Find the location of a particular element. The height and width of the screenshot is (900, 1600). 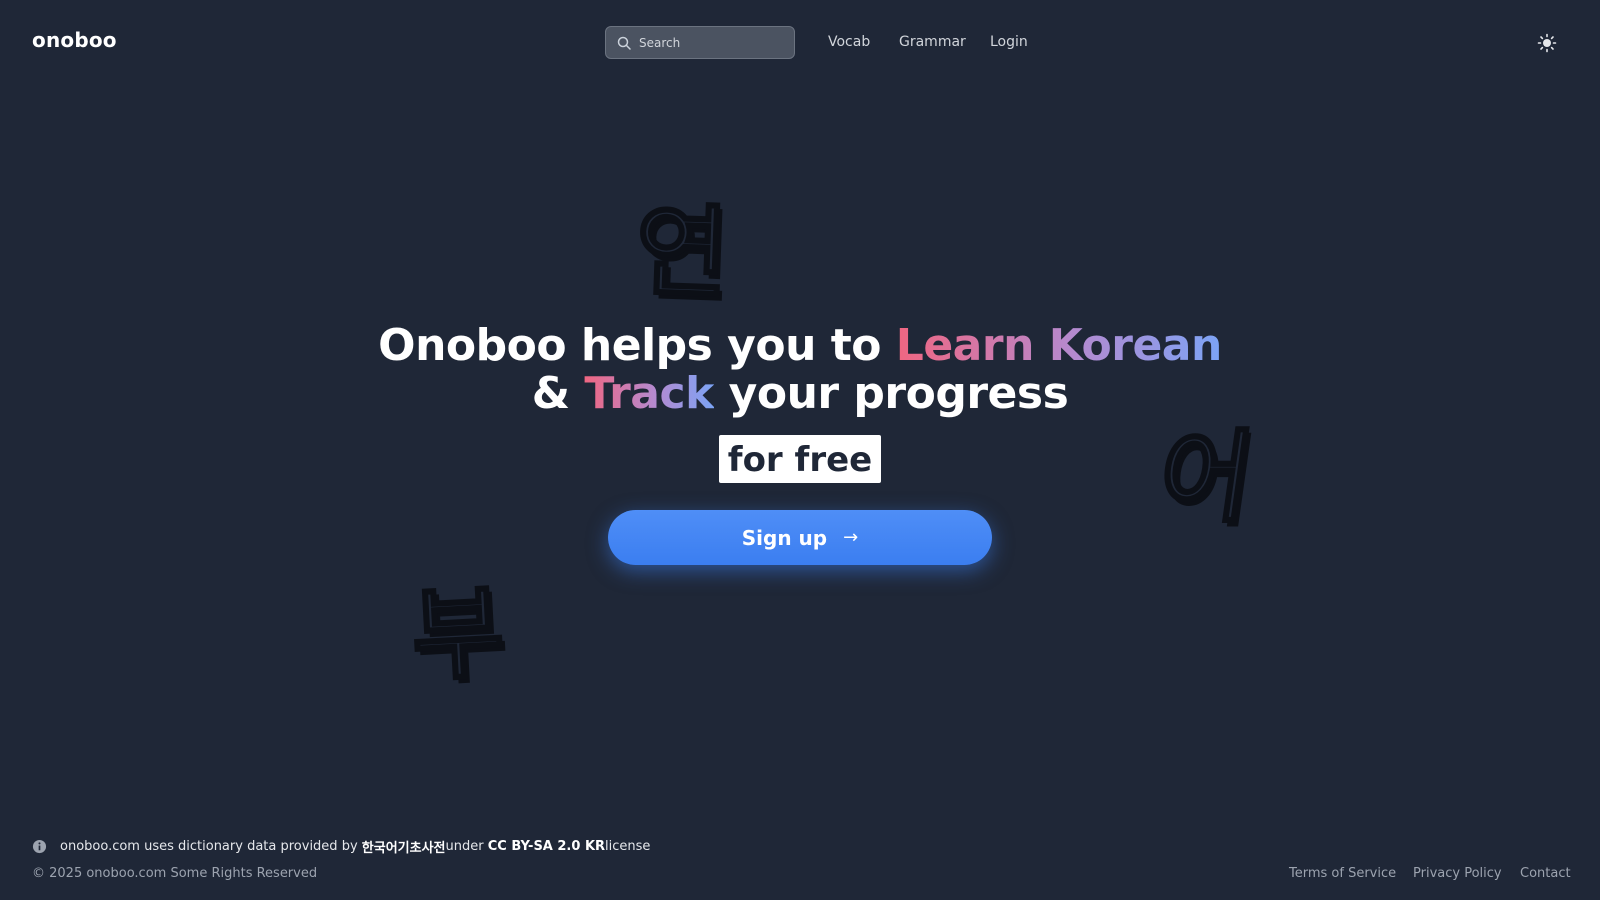

headline-highlight-track: Track is located at coordinates (649, 393).